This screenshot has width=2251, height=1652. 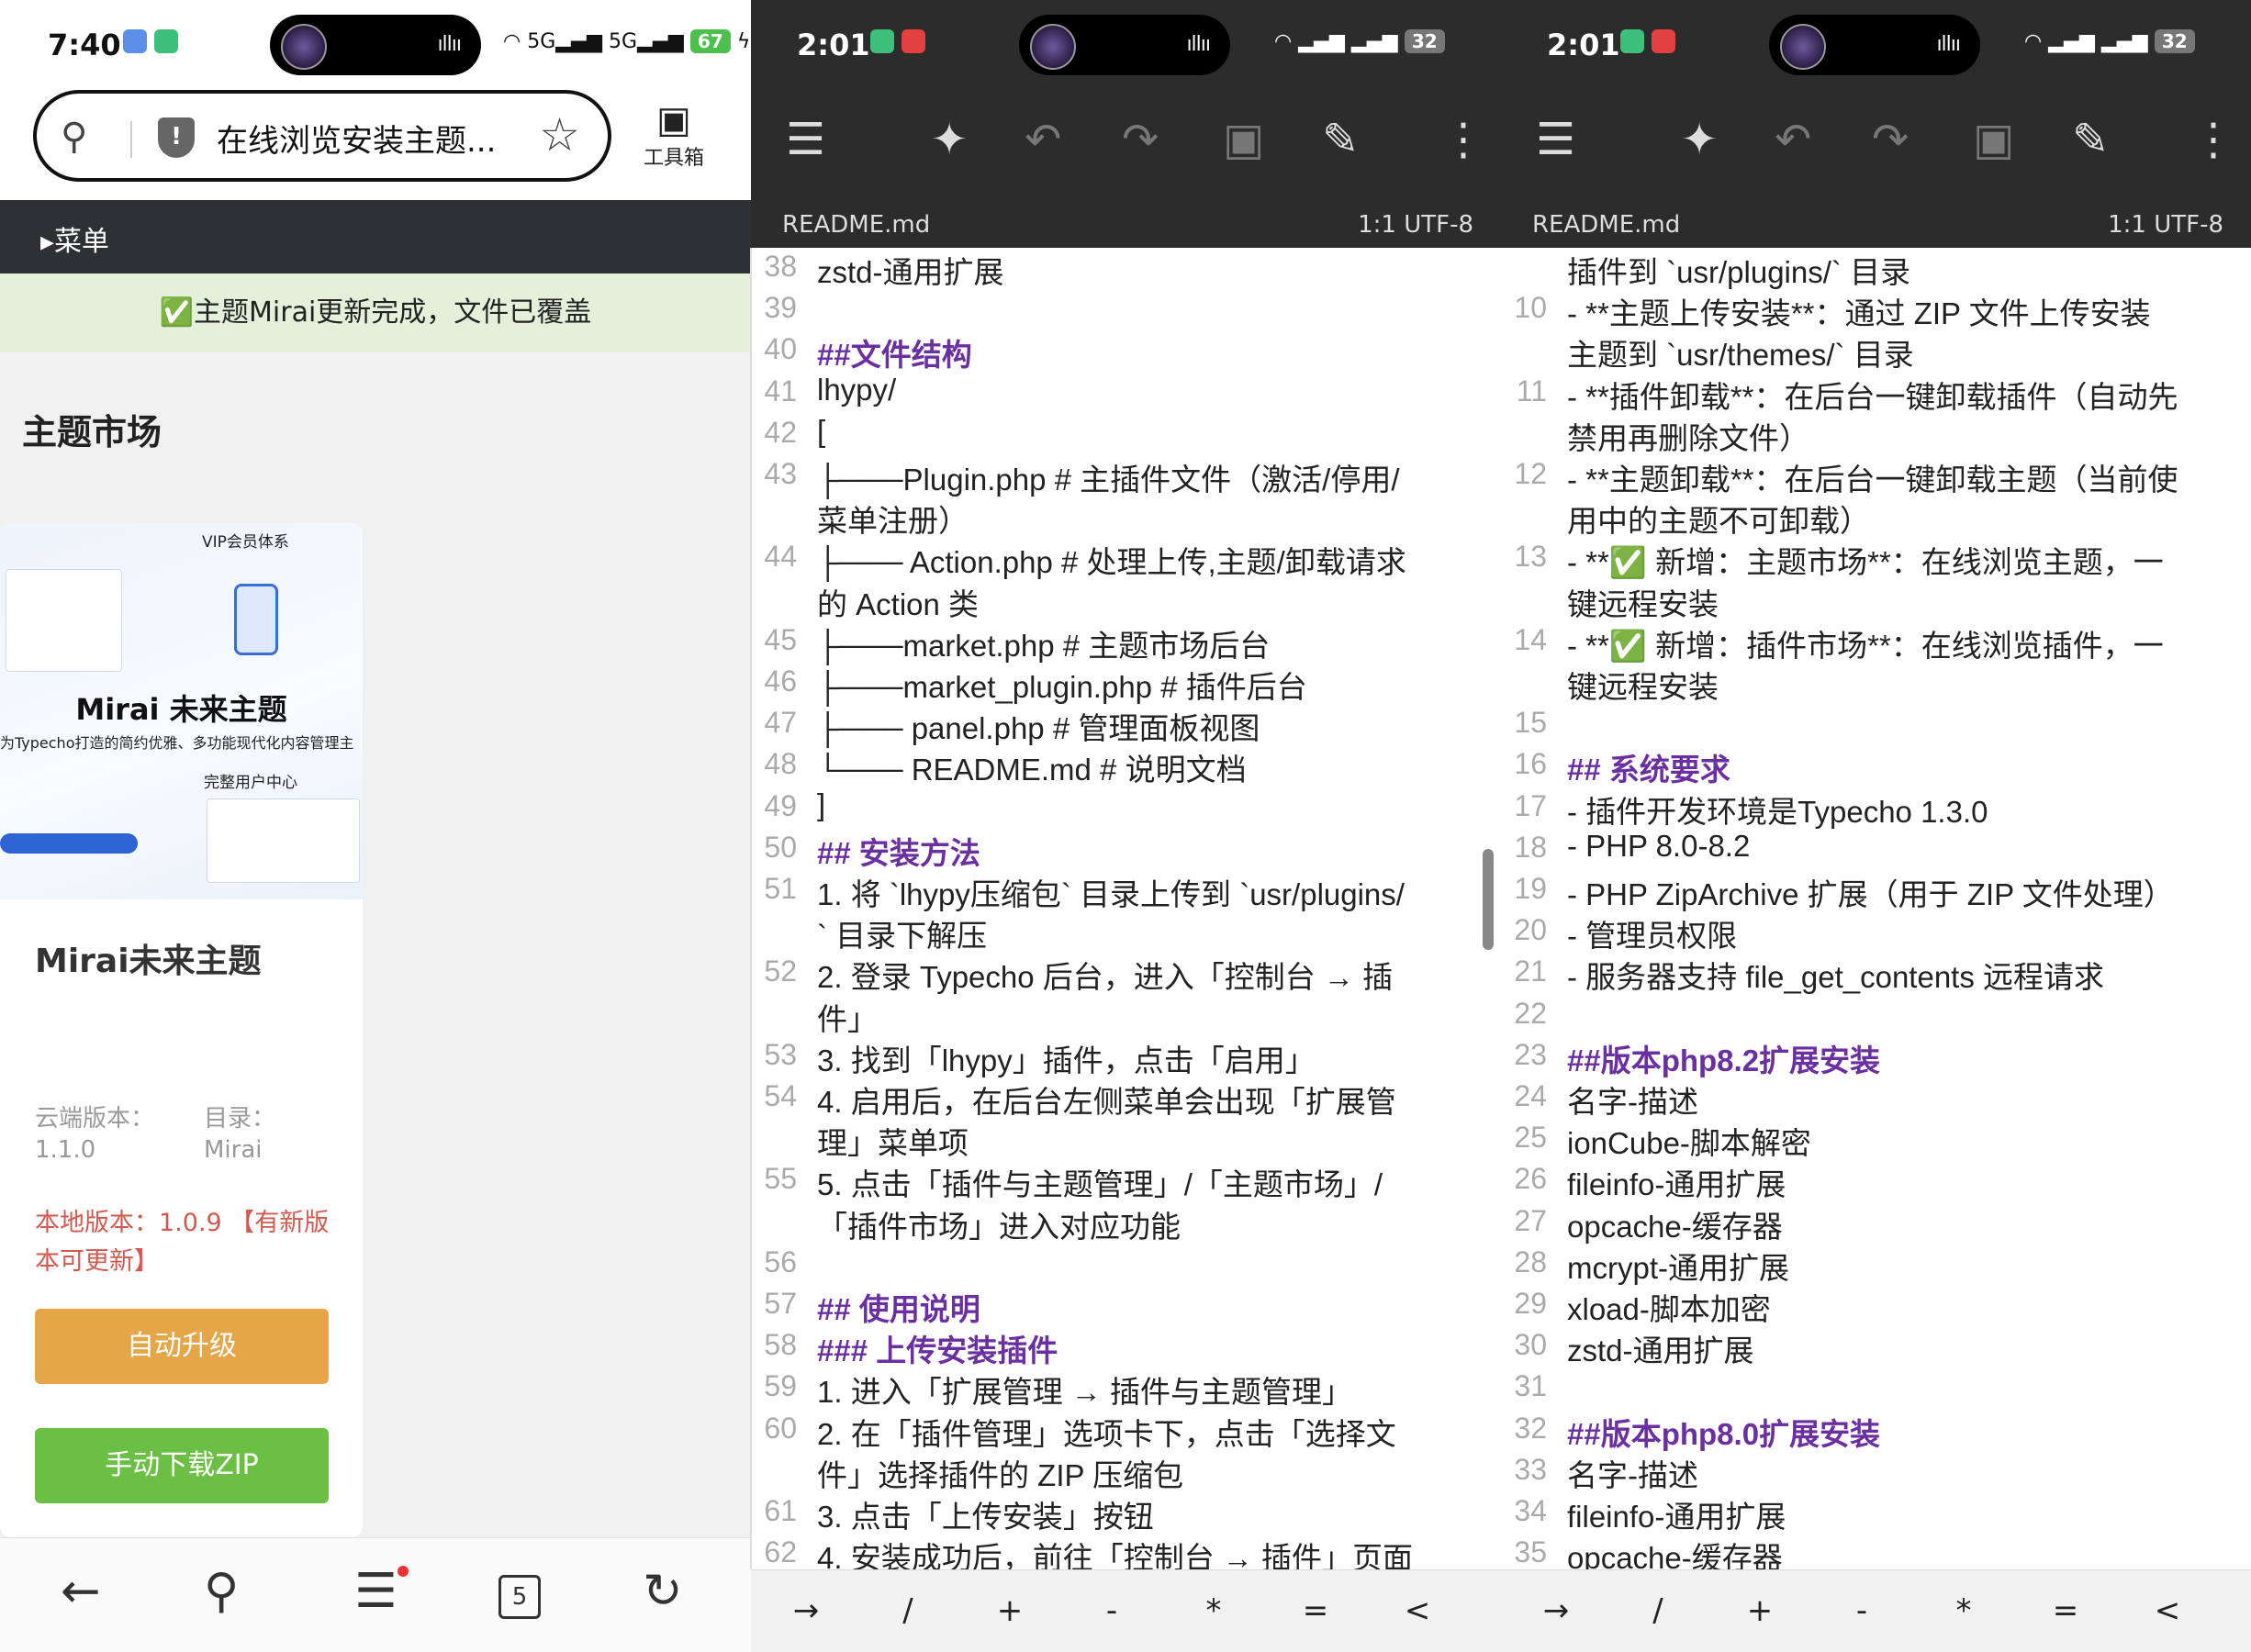 What do you see at coordinates (1868, 1305) in the screenshot?
I see `code-line: 29 xload-脚本加密` at bounding box center [1868, 1305].